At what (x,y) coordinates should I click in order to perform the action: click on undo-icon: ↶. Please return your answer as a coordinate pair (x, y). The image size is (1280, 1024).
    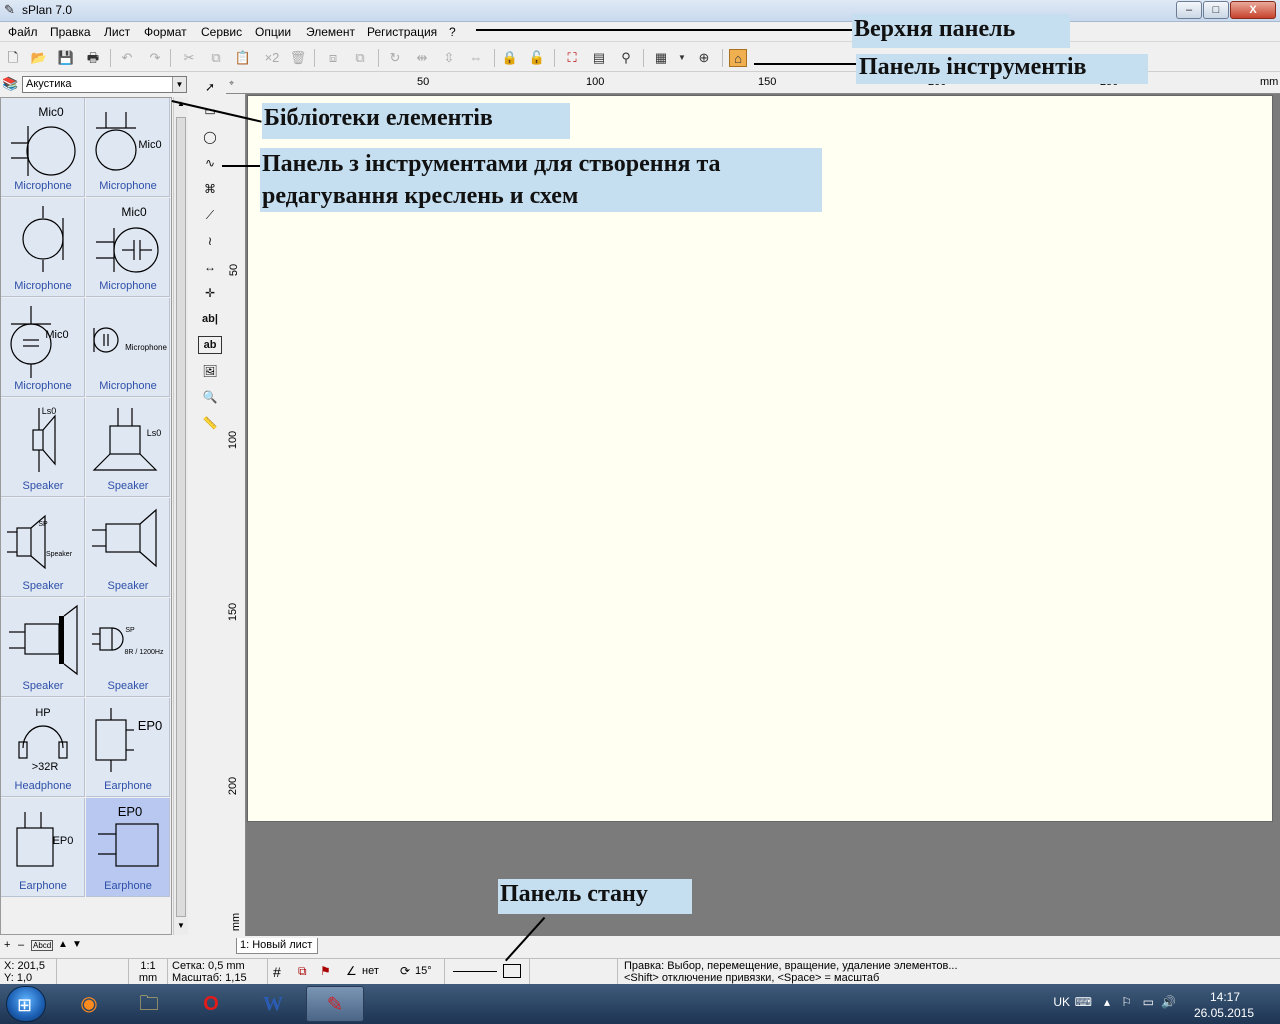
    Looking at the image, I should click on (127, 58).